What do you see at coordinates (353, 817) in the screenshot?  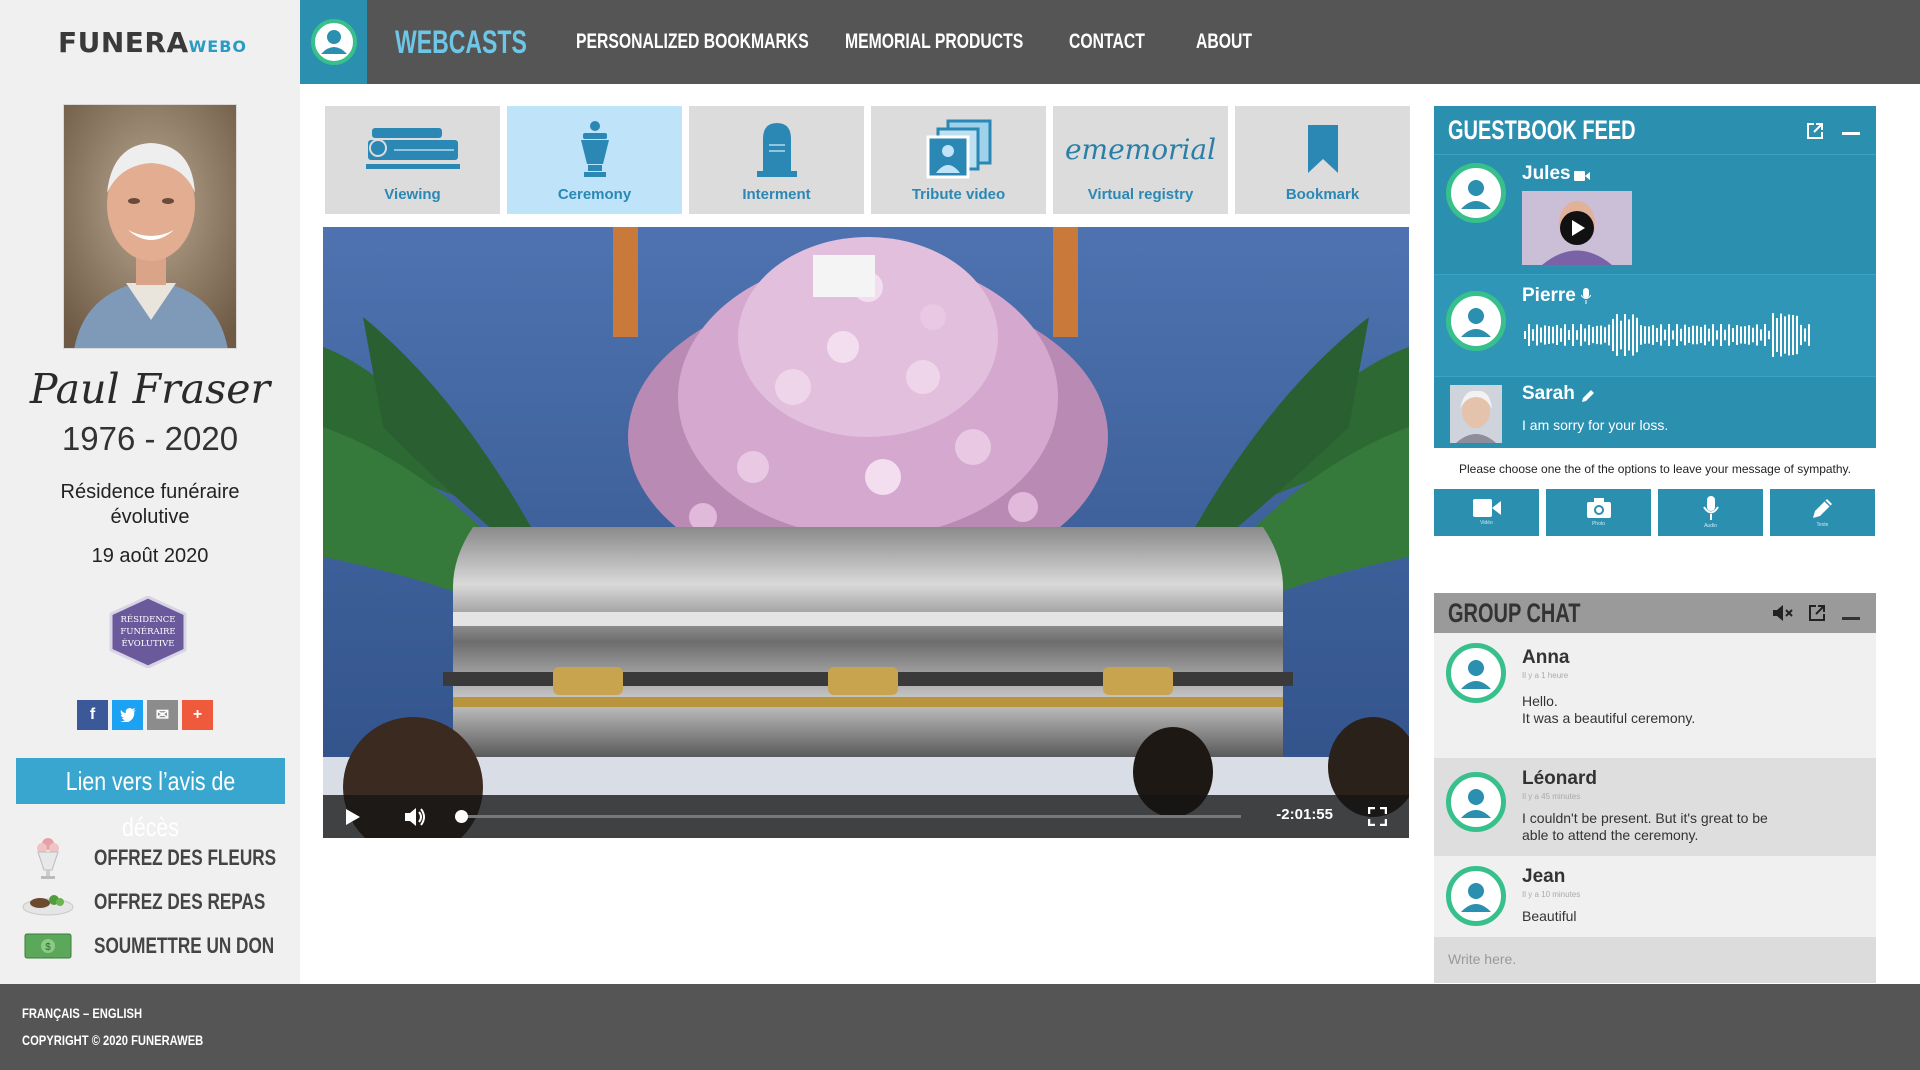 I see `play-icon` at bounding box center [353, 817].